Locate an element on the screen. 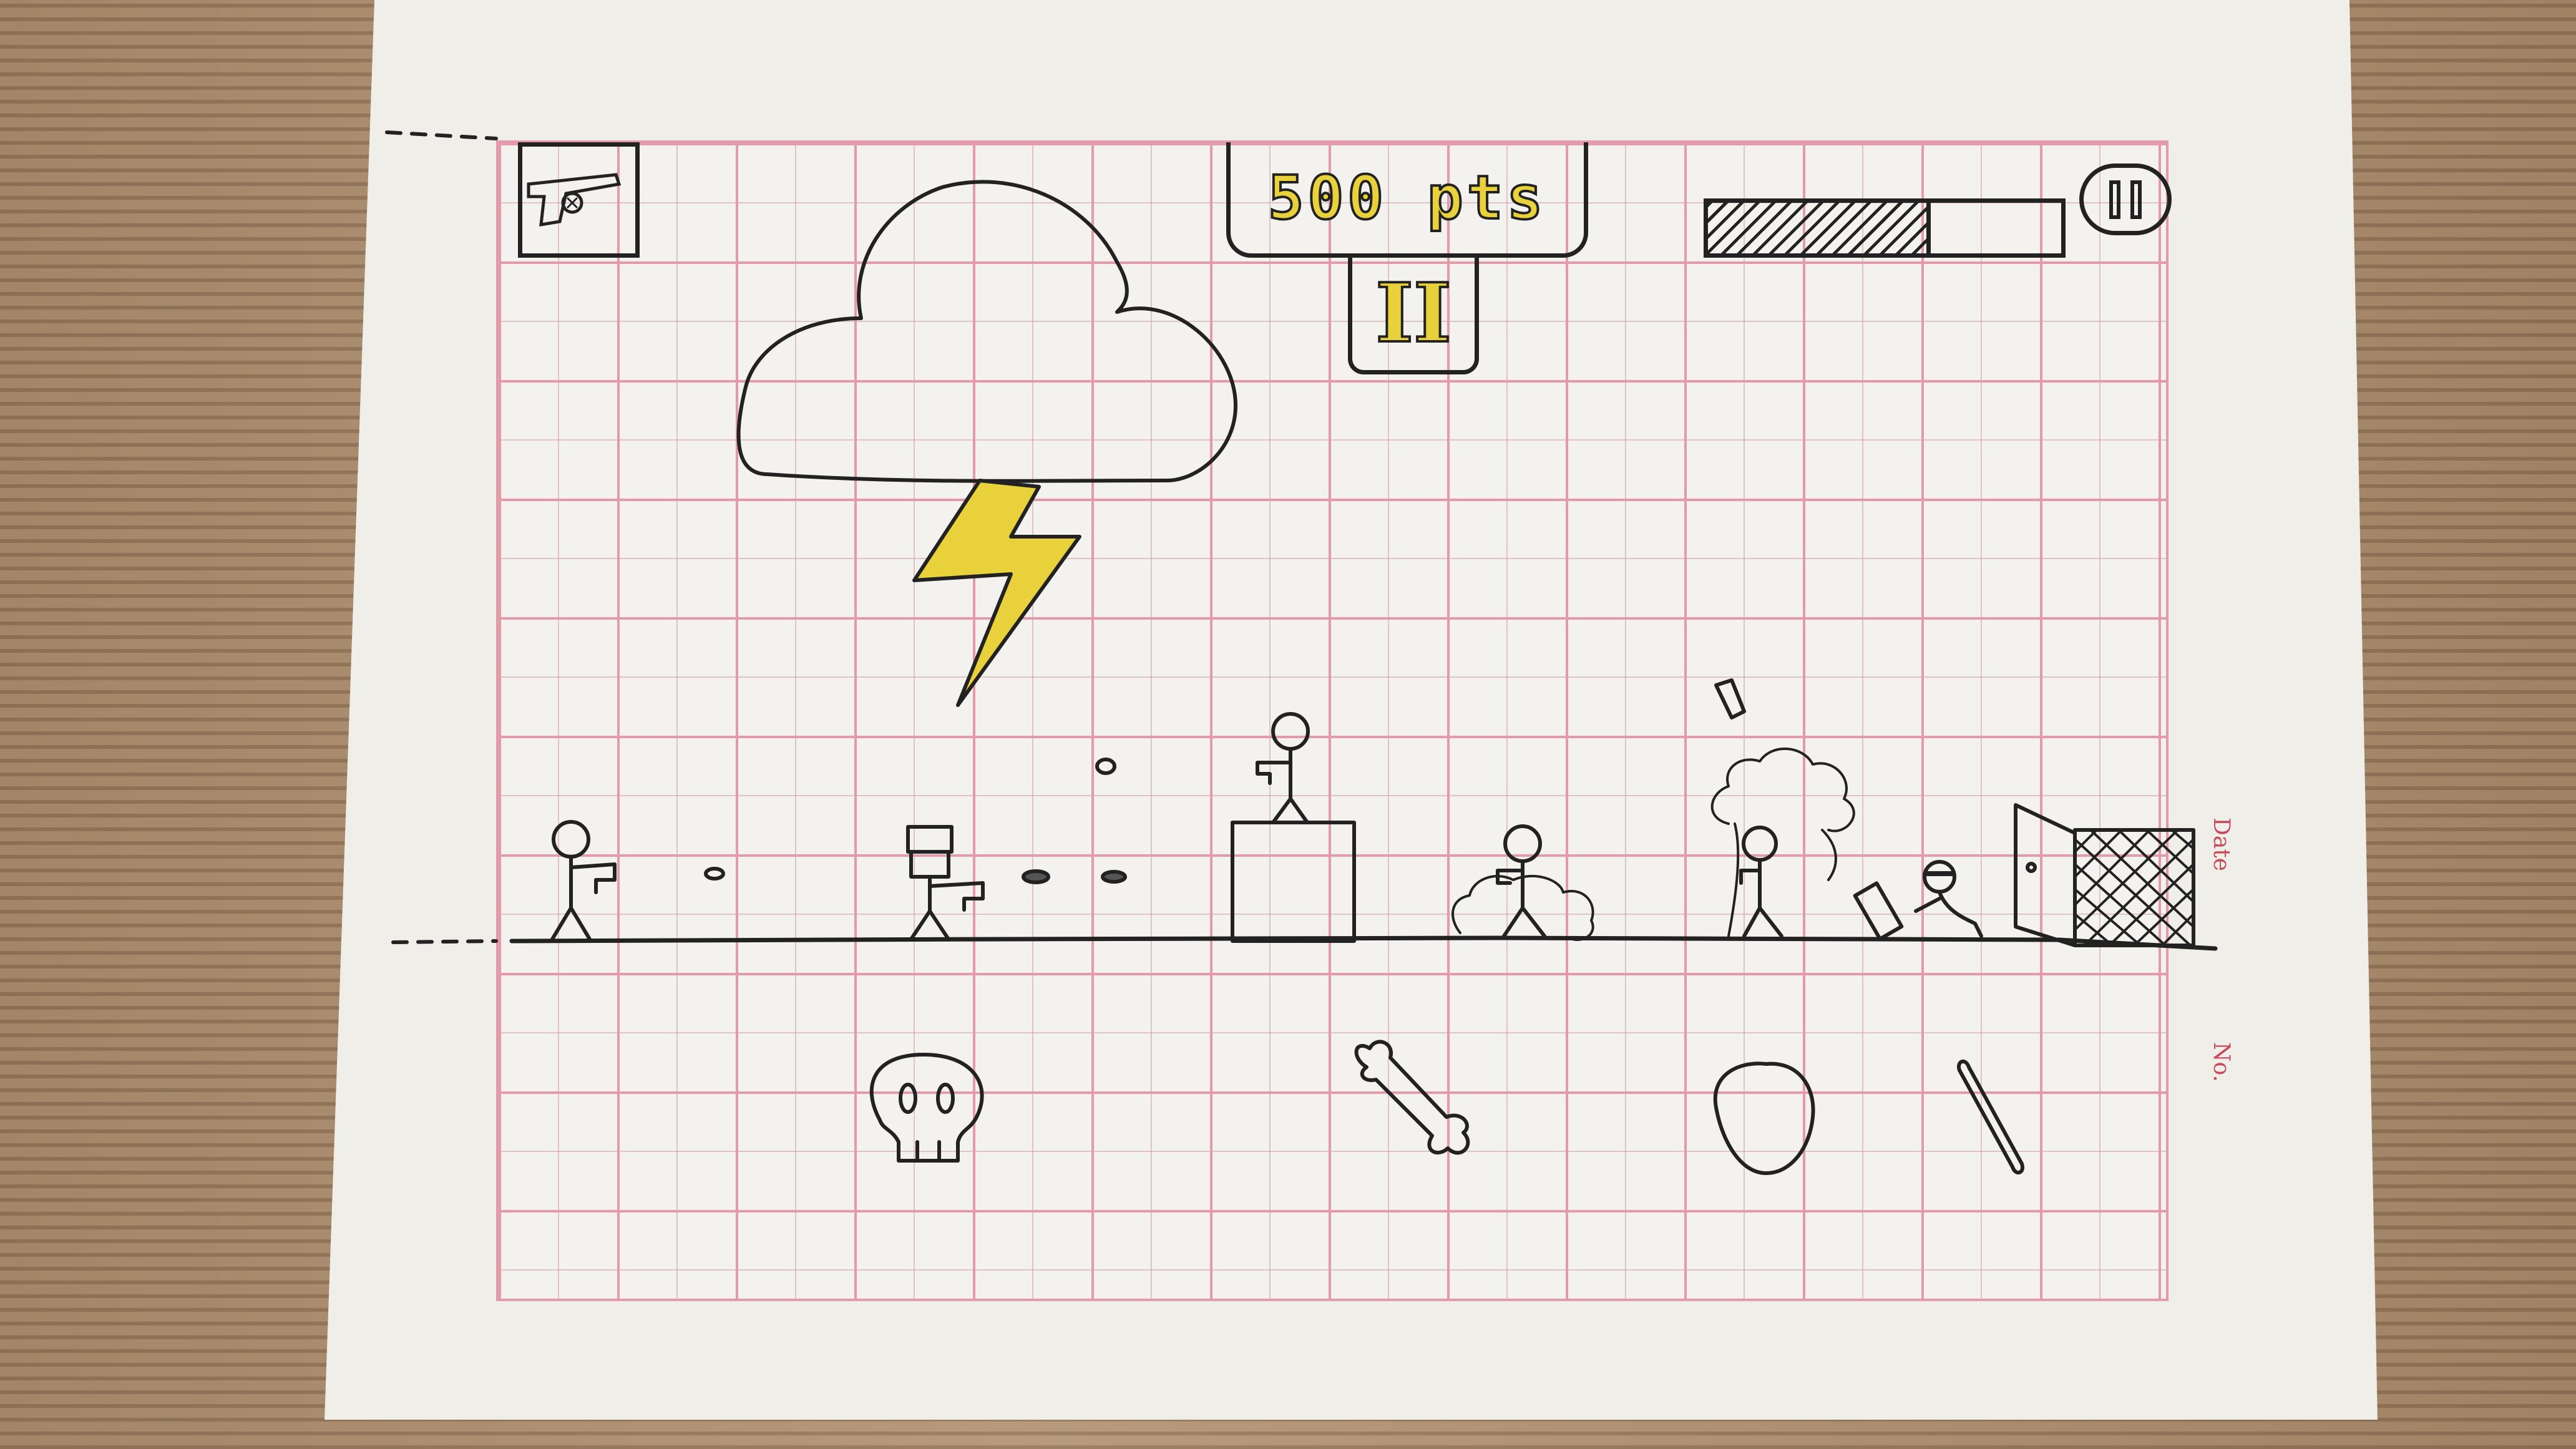 This screenshot has width=2576, height=1449. health-bar is located at coordinates (1885, 228).